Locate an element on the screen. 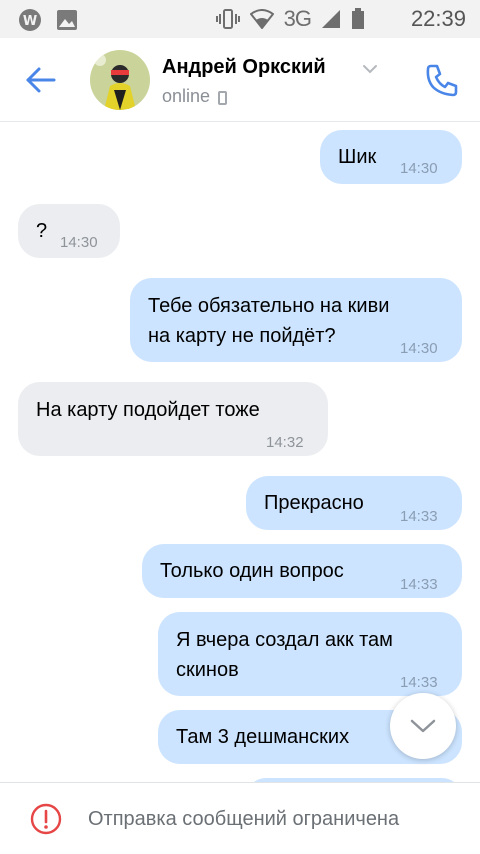 The image size is (480, 854). battery-icon is located at coordinates (357, 18).